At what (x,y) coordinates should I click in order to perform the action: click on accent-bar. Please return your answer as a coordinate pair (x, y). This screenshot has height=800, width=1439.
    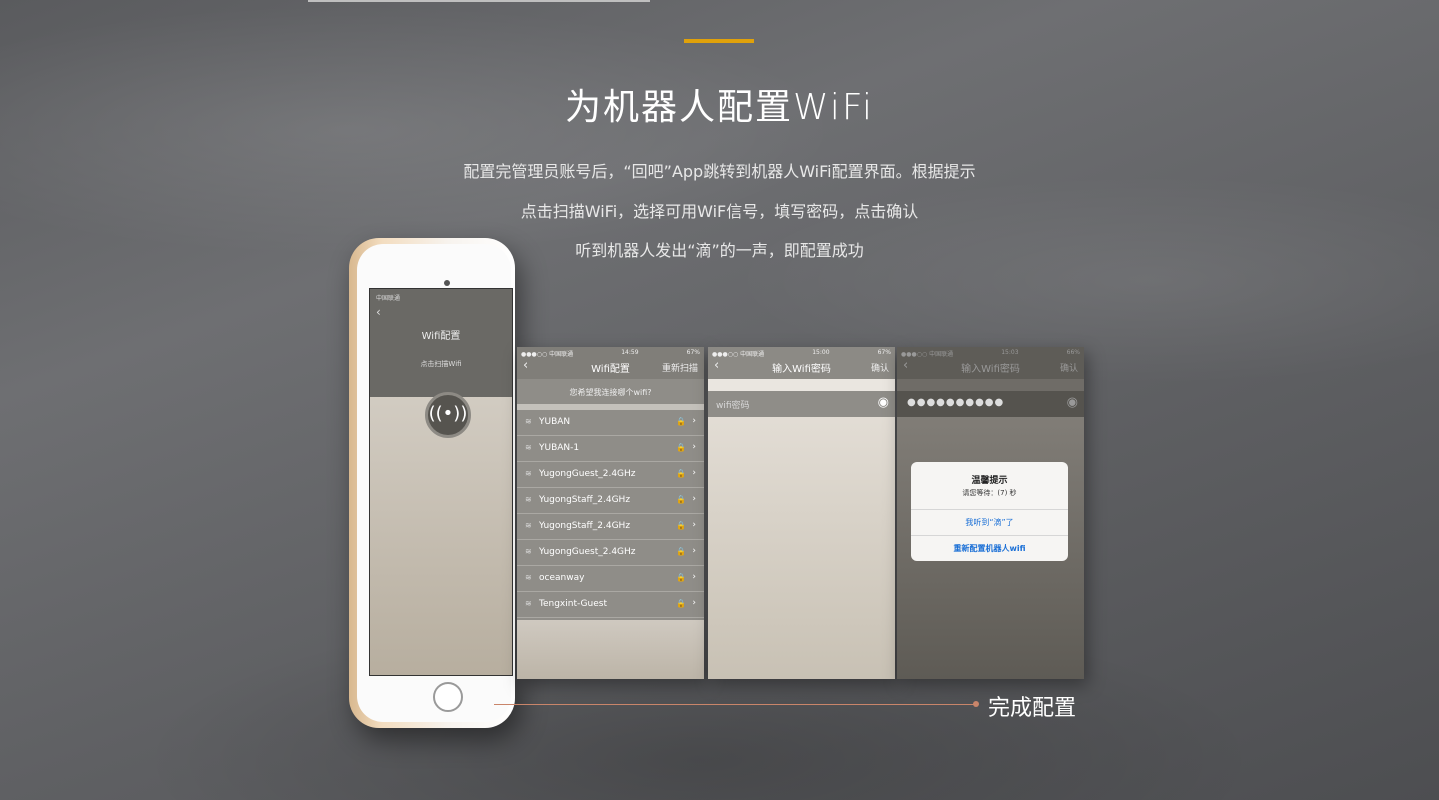
    Looking at the image, I should click on (719, 41).